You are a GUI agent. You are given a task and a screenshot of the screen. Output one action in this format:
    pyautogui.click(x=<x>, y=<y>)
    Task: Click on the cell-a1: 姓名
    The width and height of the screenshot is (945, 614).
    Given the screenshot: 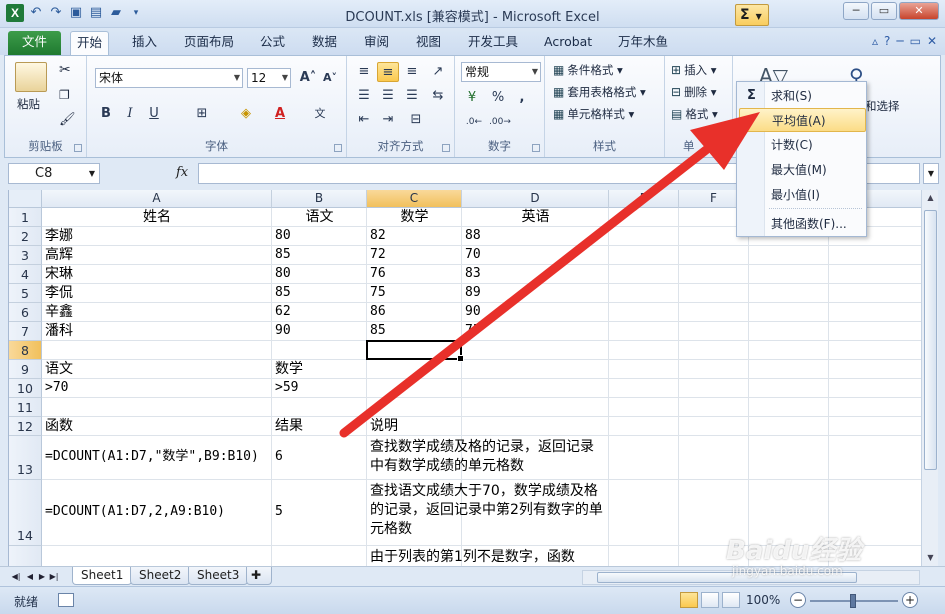 What is the action you would take?
    pyautogui.click(x=157, y=217)
    